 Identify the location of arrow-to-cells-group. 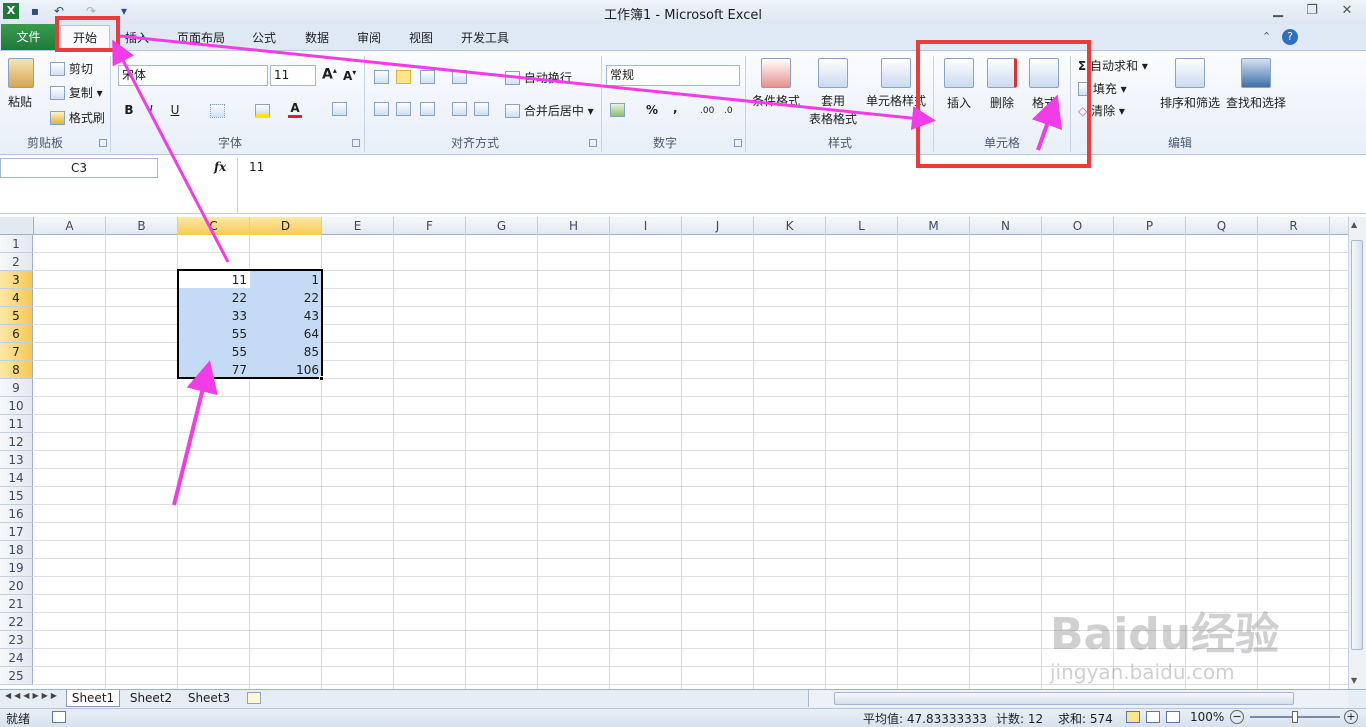
(527, 82).